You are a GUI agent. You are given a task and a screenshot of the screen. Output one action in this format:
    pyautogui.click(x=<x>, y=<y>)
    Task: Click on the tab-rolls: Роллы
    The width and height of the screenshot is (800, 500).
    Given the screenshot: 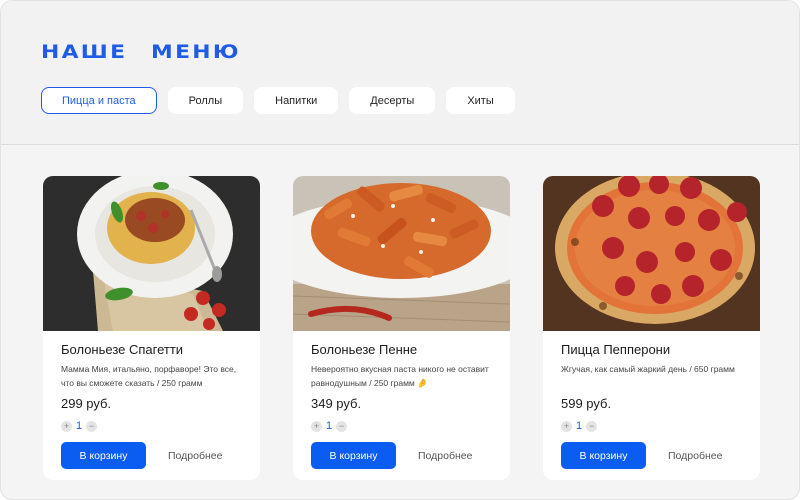 What is the action you would take?
    pyautogui.click(x=205, y=100)
    